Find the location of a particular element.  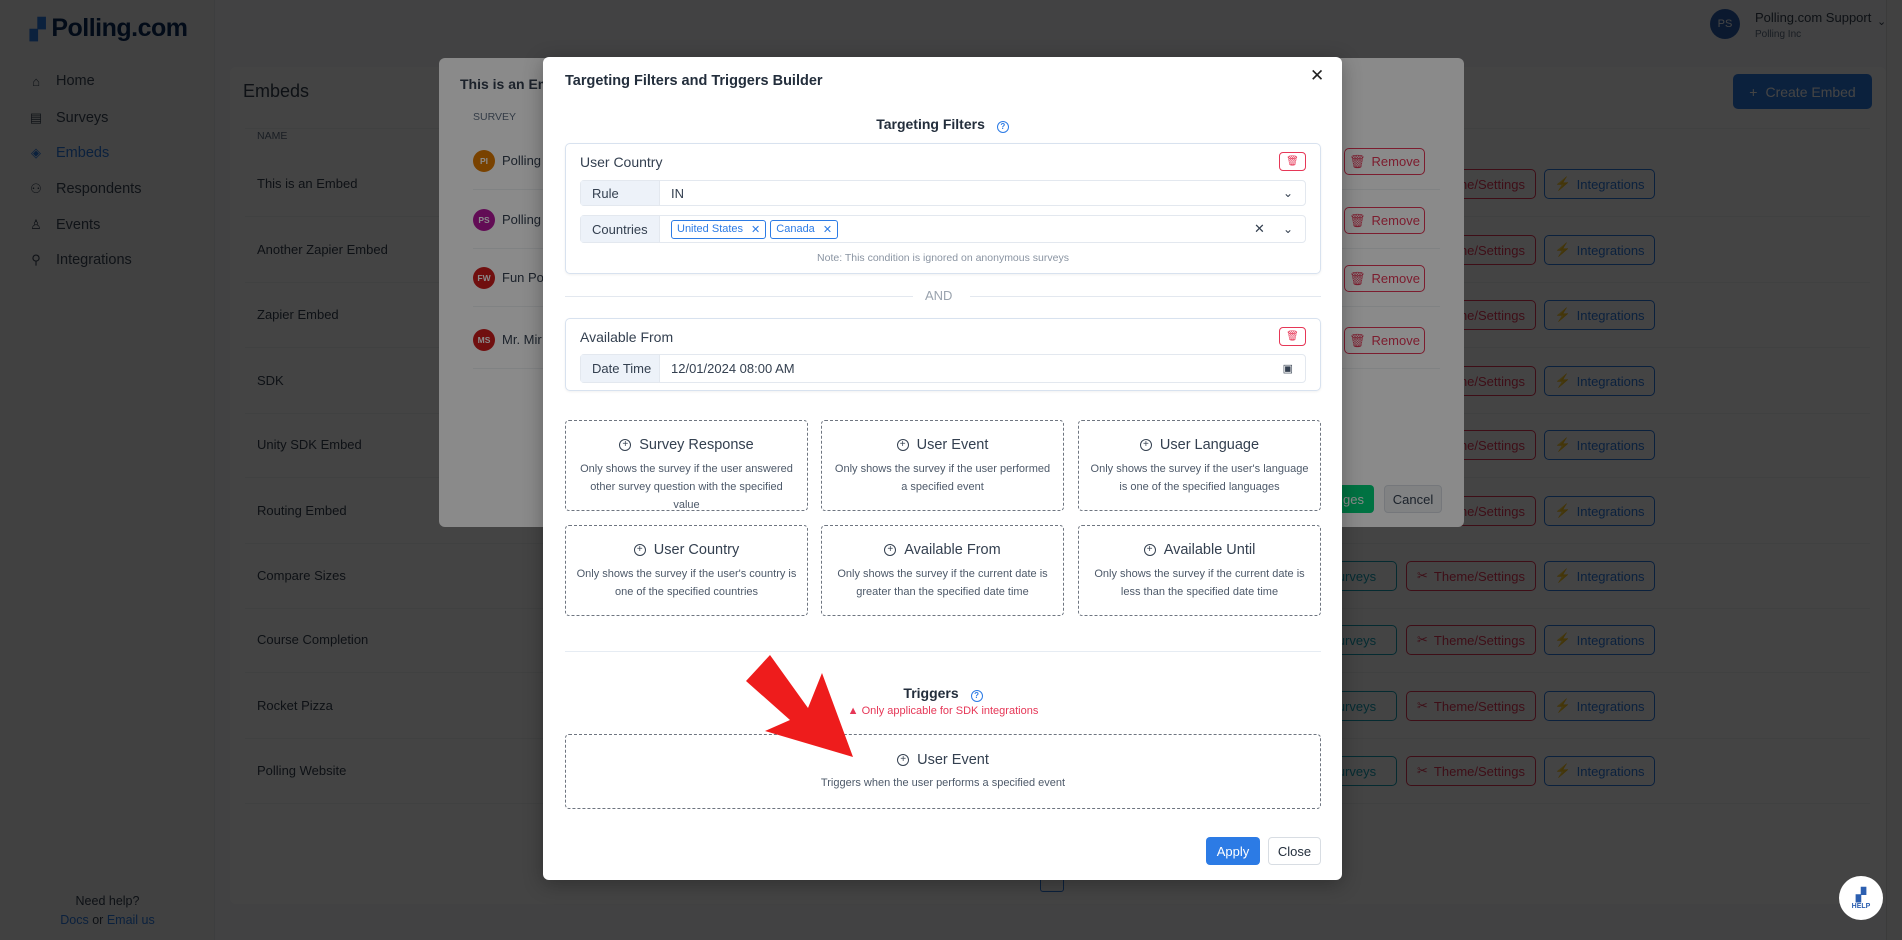

annotation-arrow is located at coordinates (799, 706).